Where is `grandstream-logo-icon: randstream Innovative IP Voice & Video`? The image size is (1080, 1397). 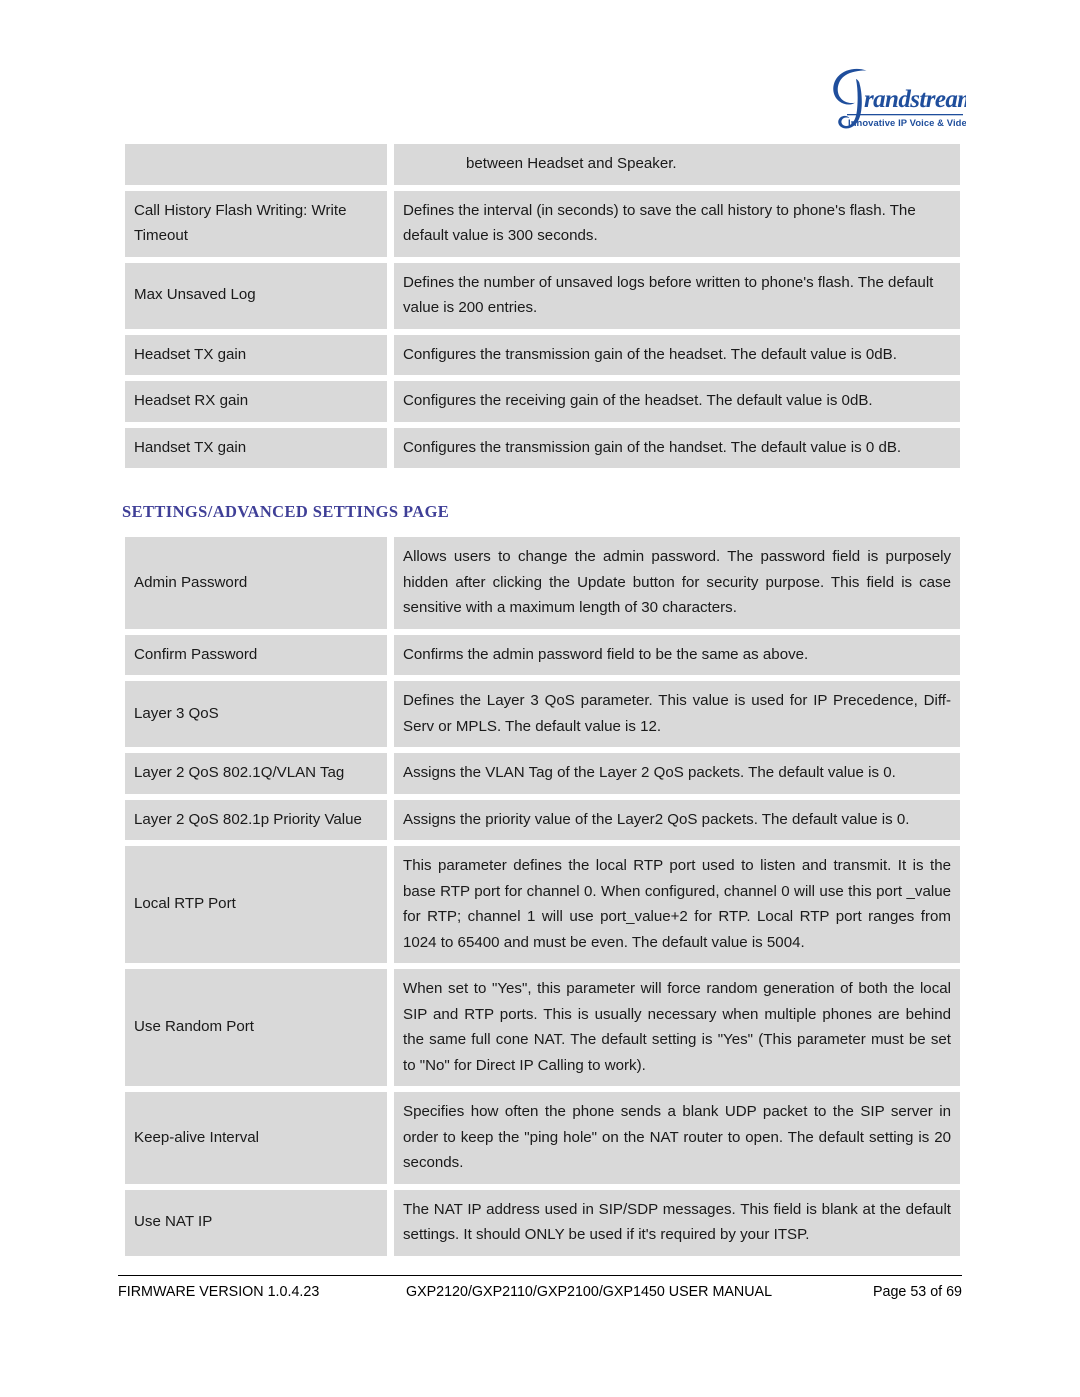
grandstream-logo-icon: randstream Innovative IP Voice & Video is located at coordinates (899, 98).